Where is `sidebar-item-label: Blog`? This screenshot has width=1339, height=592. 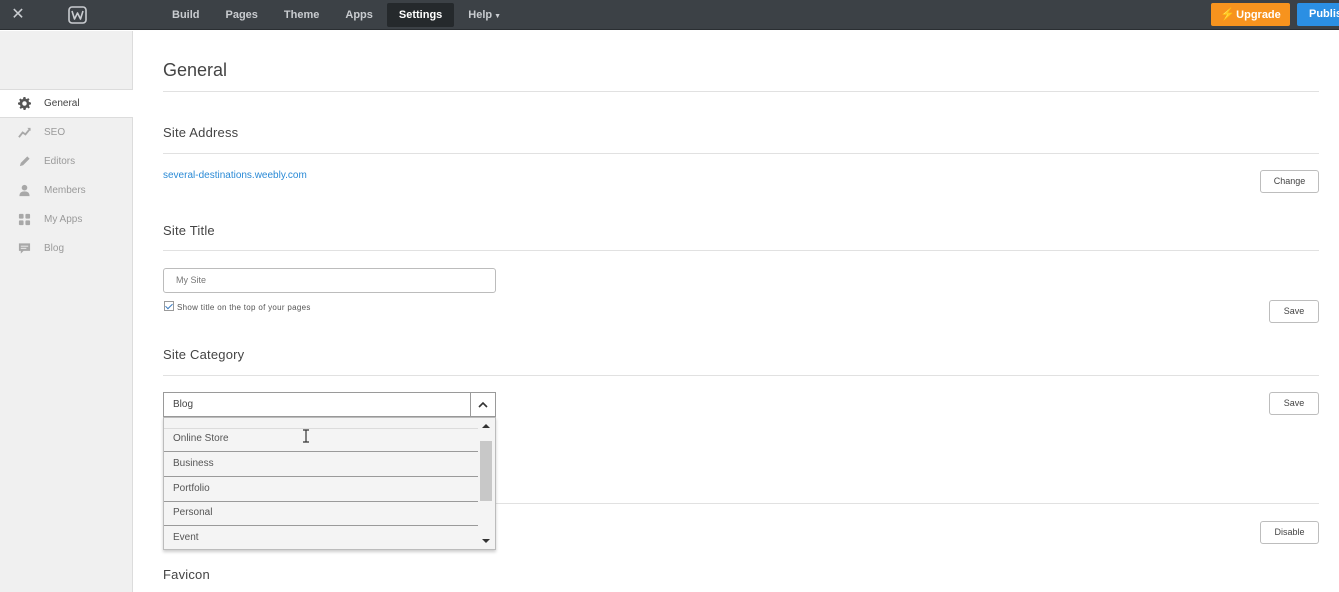 sidebar-item-label: Blog is located at coordinates (54, 248).